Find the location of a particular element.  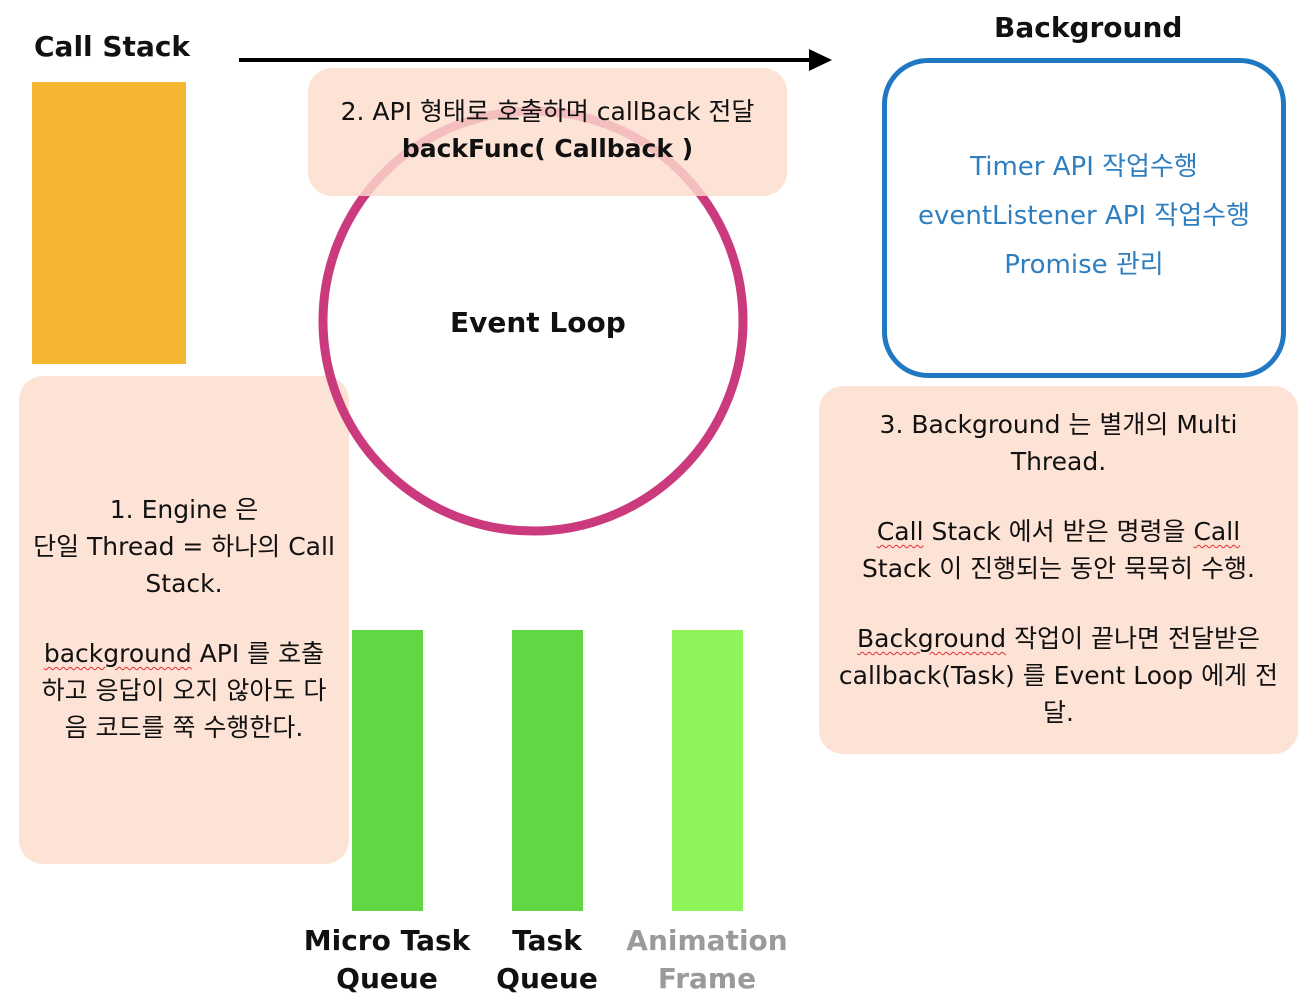

queue-label-line: Frame is located at coordinates (707, 978).